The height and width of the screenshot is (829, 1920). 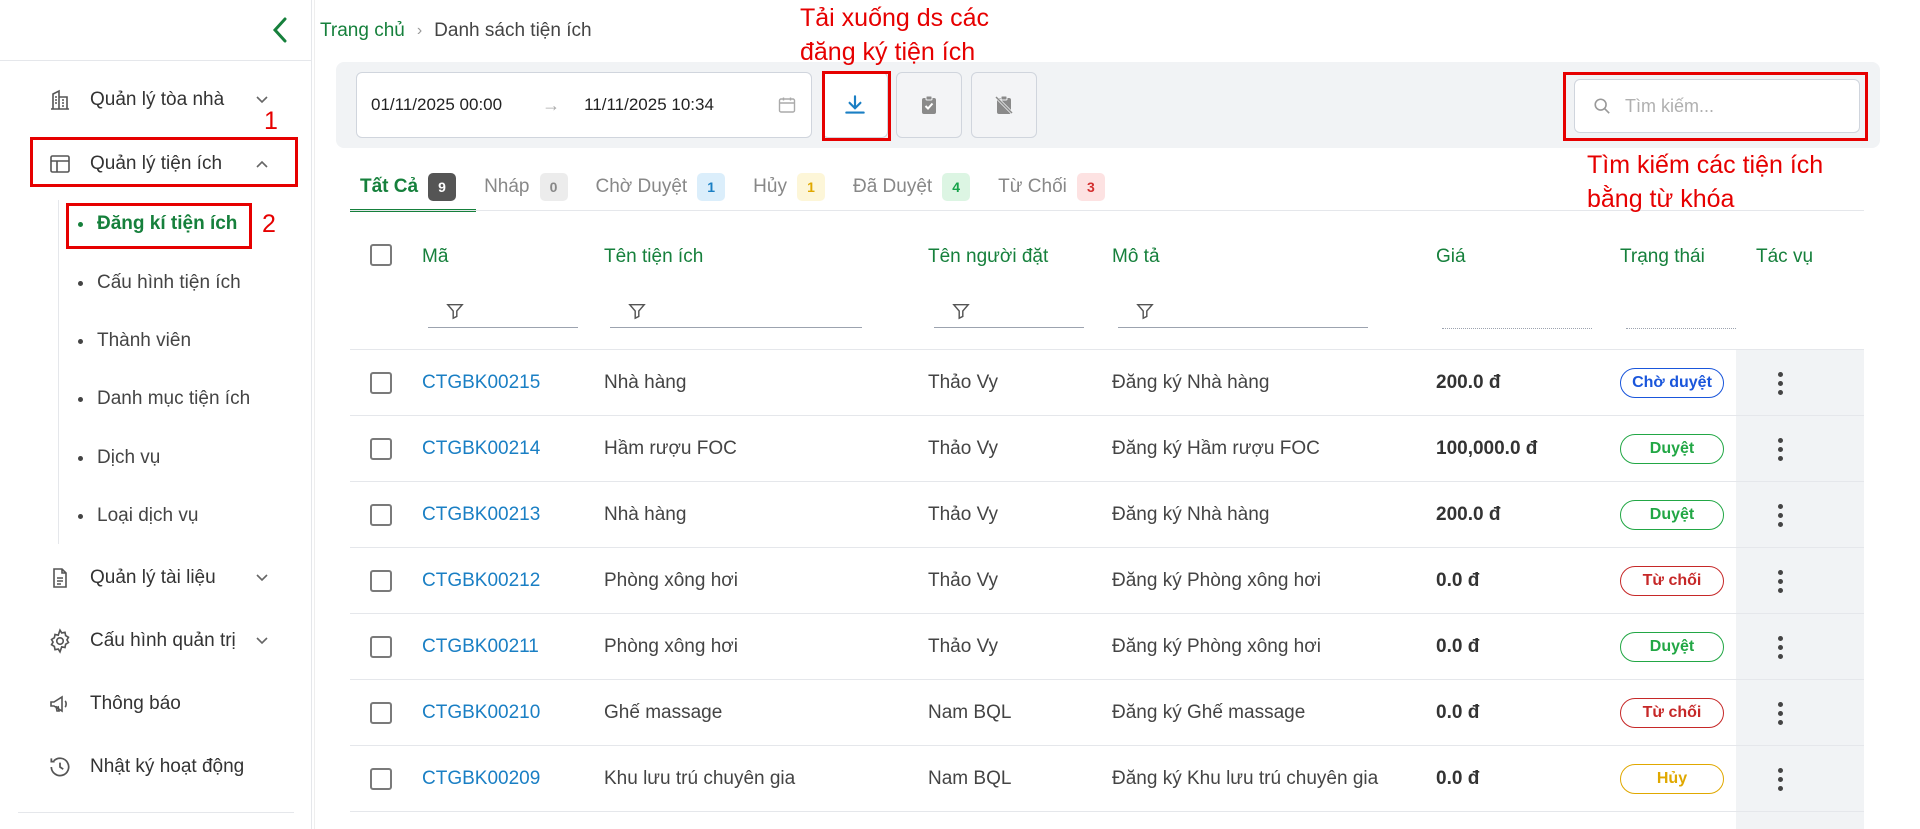 I want to click on booking-code-link: CTGBK00211, so click(x=480, y=647).